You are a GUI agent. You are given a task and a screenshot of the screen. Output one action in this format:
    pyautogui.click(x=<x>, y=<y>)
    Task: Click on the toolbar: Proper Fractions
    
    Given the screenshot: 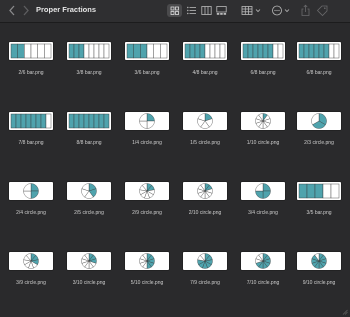 What is the action you would take?
    pyautogui.click(x=175, y=11)
    